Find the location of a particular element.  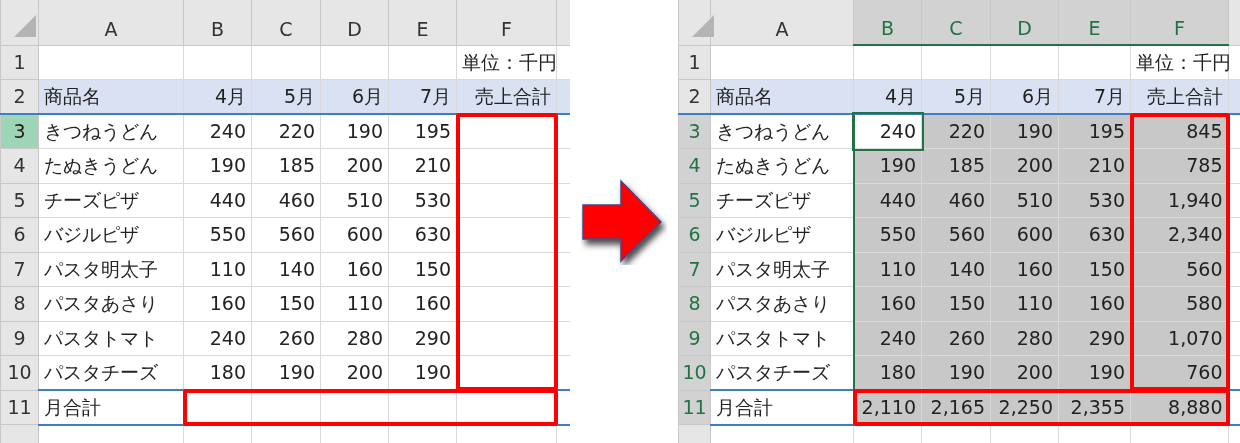

column-label: 4月 is located at coordinates (217, 96).